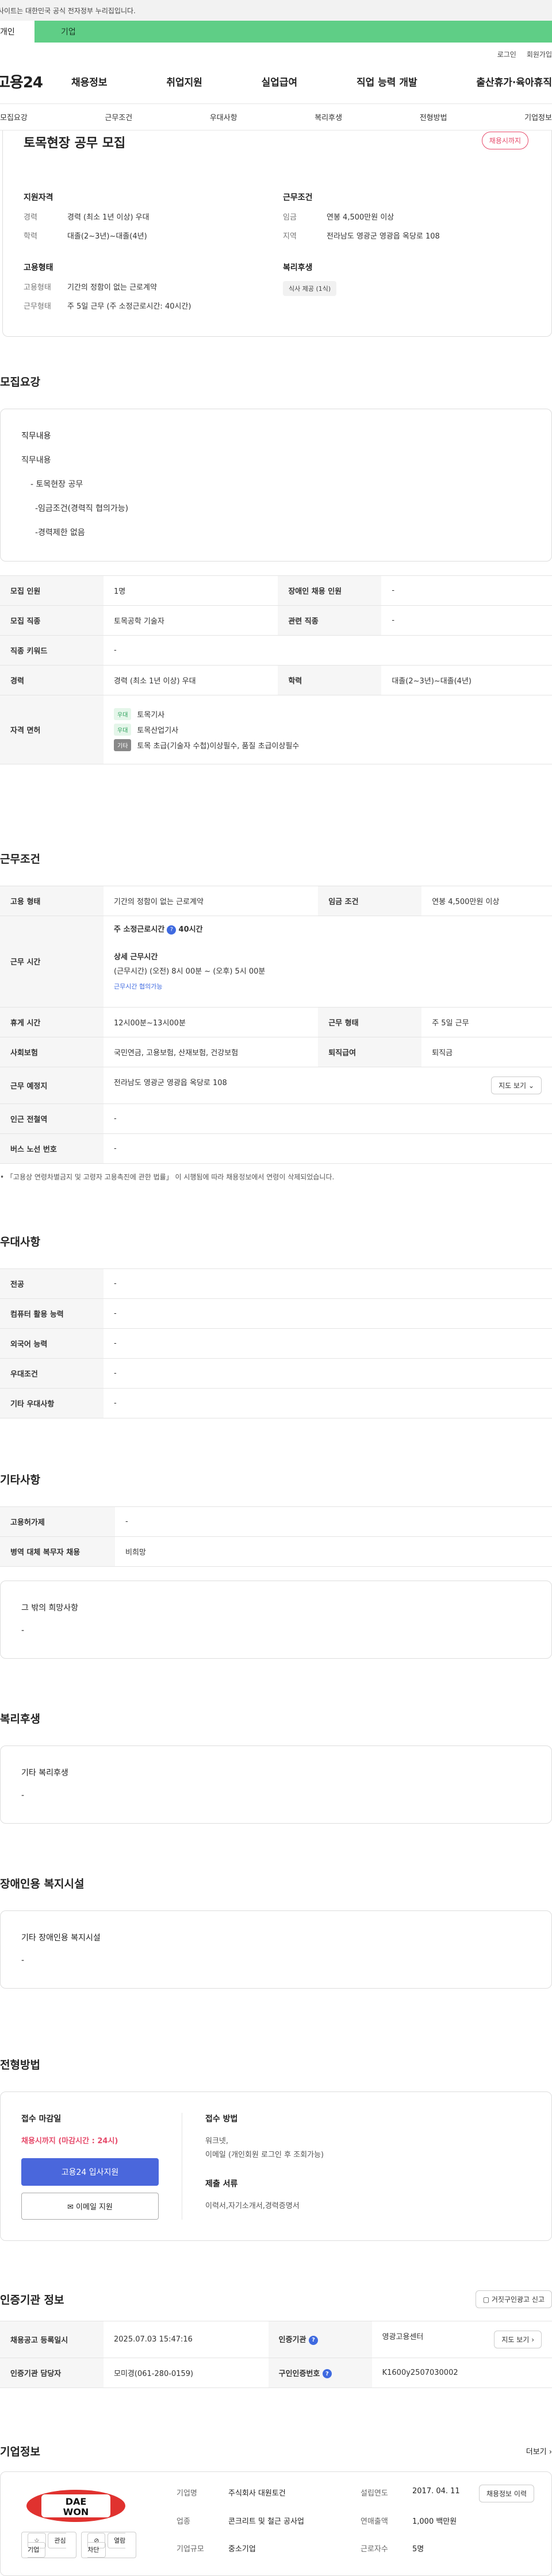 The image size is (552, 2576). What do you see at coordinates (466, 590) in the screenshot?
I see `disabled-count-value: -` at bounding box center [466, 590].